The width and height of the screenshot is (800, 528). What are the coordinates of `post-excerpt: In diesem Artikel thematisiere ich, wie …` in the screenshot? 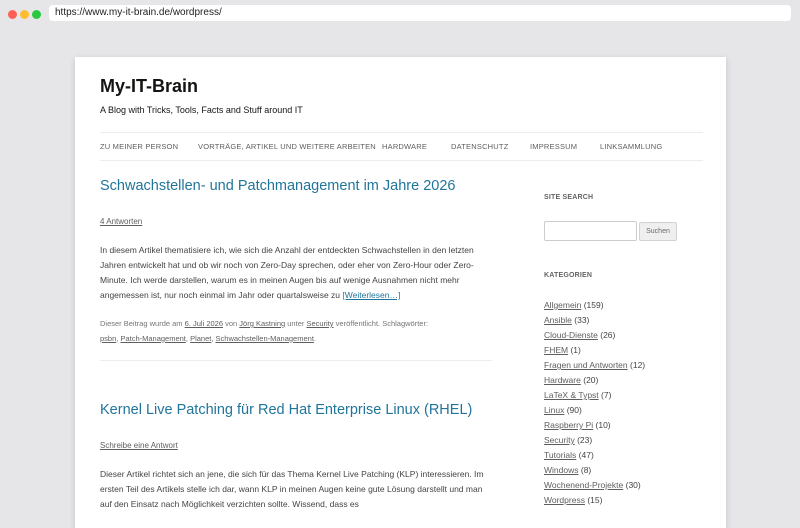 It's located at (296, 273).